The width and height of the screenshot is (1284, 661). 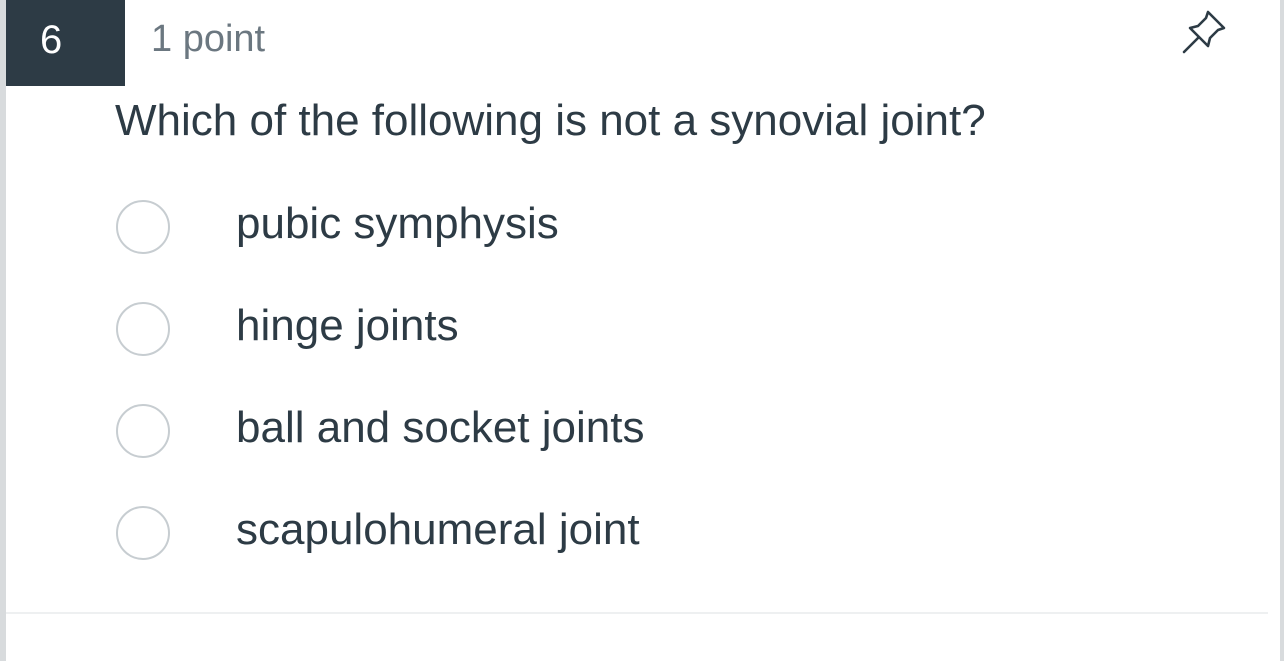 What do you see at coordinates (1282, 330) in the screenshot?
I see `right-border` at bounding box center [1282, 330].